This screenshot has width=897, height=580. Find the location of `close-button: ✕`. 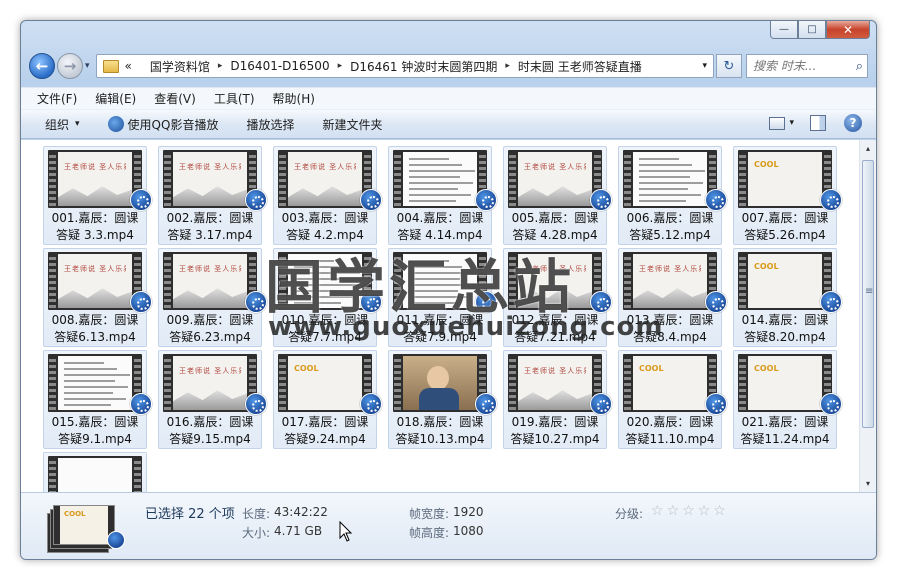

close-button: ✕ is located at coordinates (848, 30).